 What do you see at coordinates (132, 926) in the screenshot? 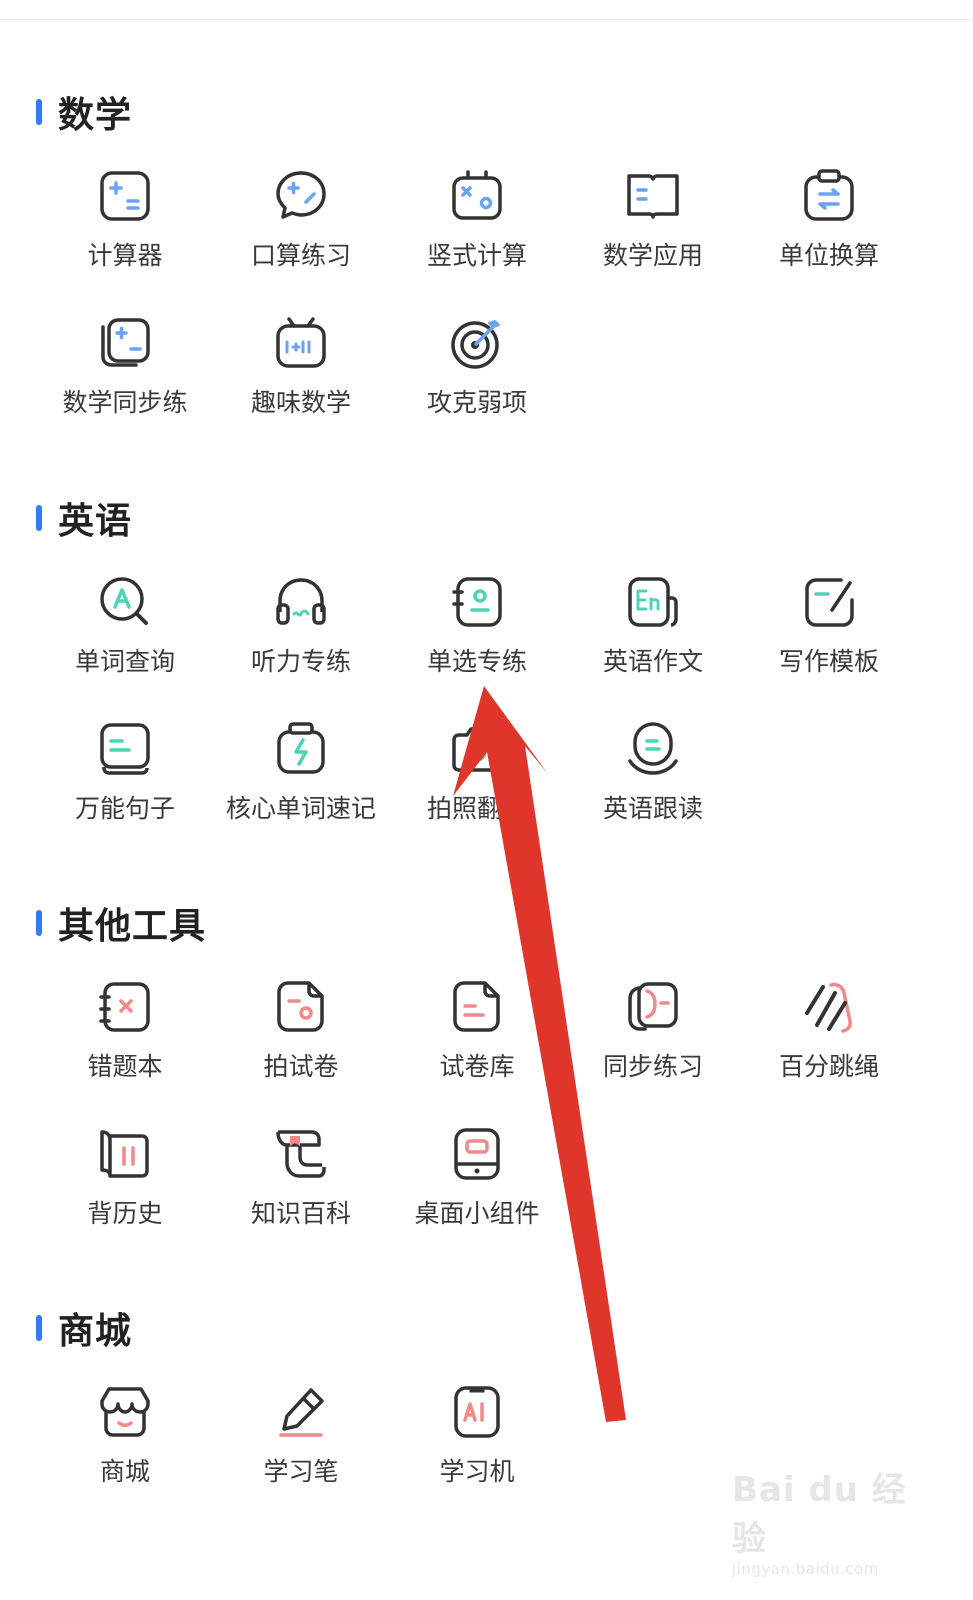
I see `section-title-text: 其他工具` at bounding box center [132, 926].